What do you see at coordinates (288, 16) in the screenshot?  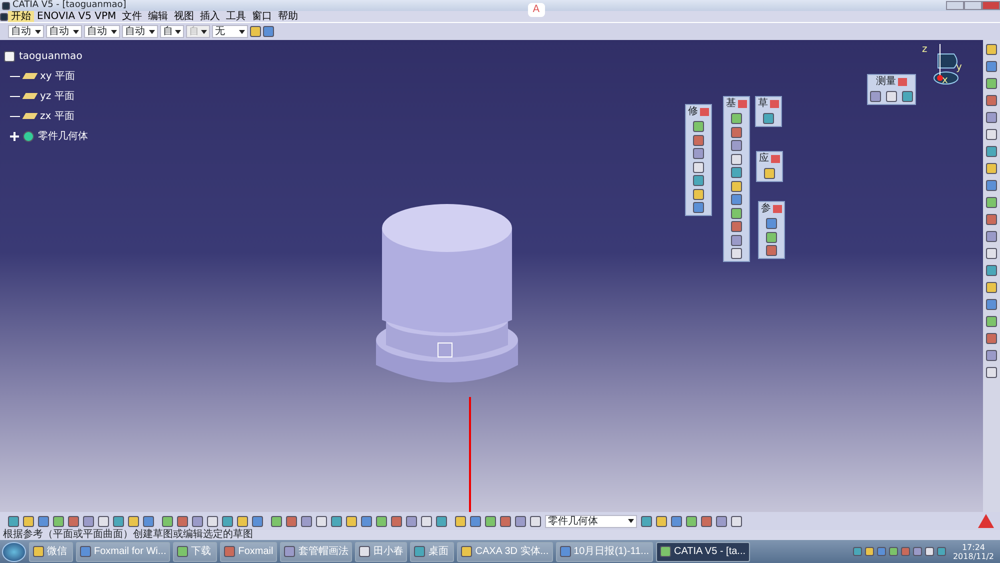 I see `menu-item: 帮助` at bounding box center [288, 16].